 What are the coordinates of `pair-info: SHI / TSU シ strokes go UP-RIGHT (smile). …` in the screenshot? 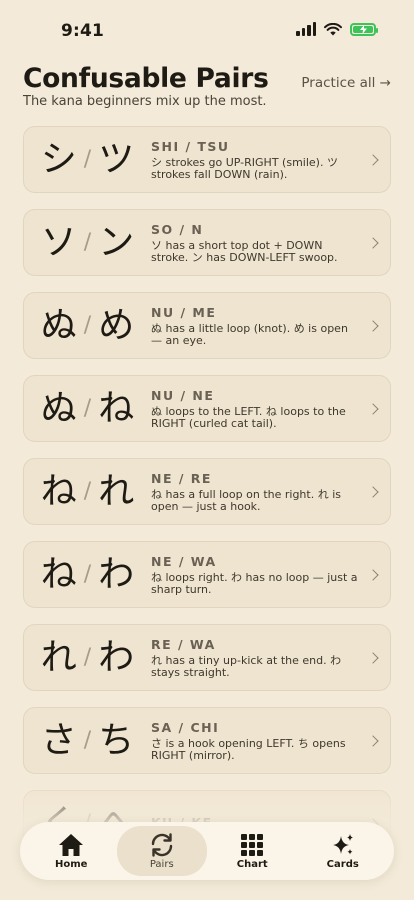 It's located at (270, 159).